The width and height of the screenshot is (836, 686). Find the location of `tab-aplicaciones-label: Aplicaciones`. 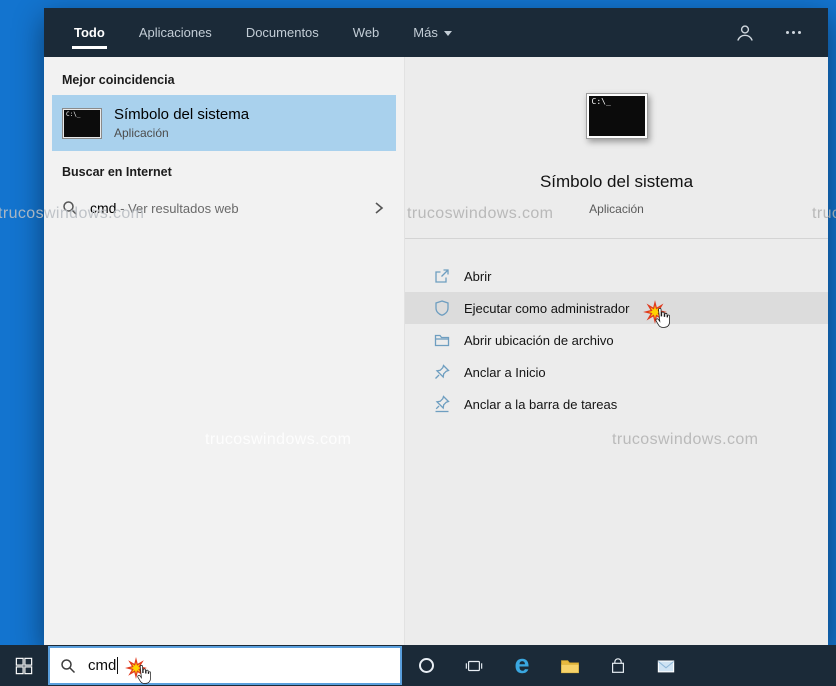

tab-aplicaciones-label: Aplicaciones is located at coordinates (175, 32).